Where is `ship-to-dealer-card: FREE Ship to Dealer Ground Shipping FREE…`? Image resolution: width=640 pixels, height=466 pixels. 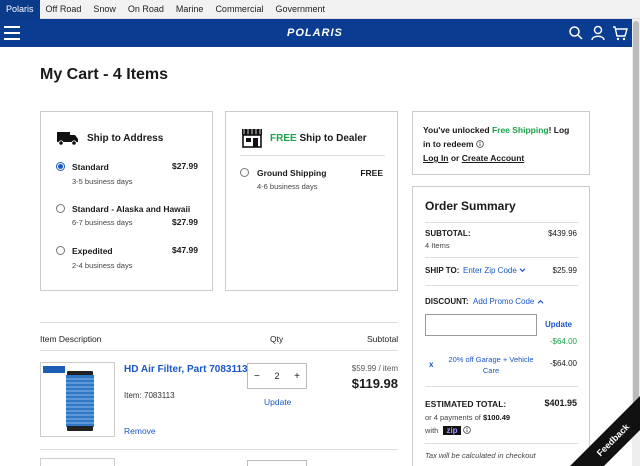 ship-to-dealer-card: FREE Ship to Dealer Ground Shipping FREE… is located at coordinates (311, 201).